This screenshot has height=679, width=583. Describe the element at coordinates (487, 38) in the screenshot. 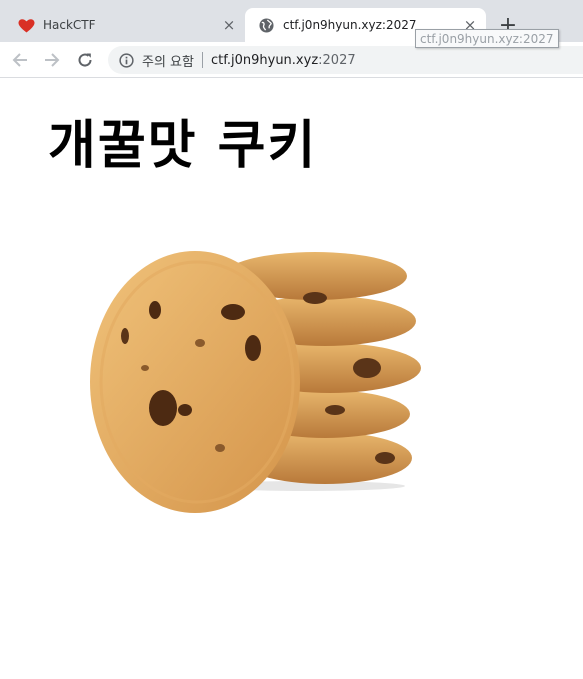

I see `tab-tooltip: ctf.j0n9hyun.xyz:2027` at that location.